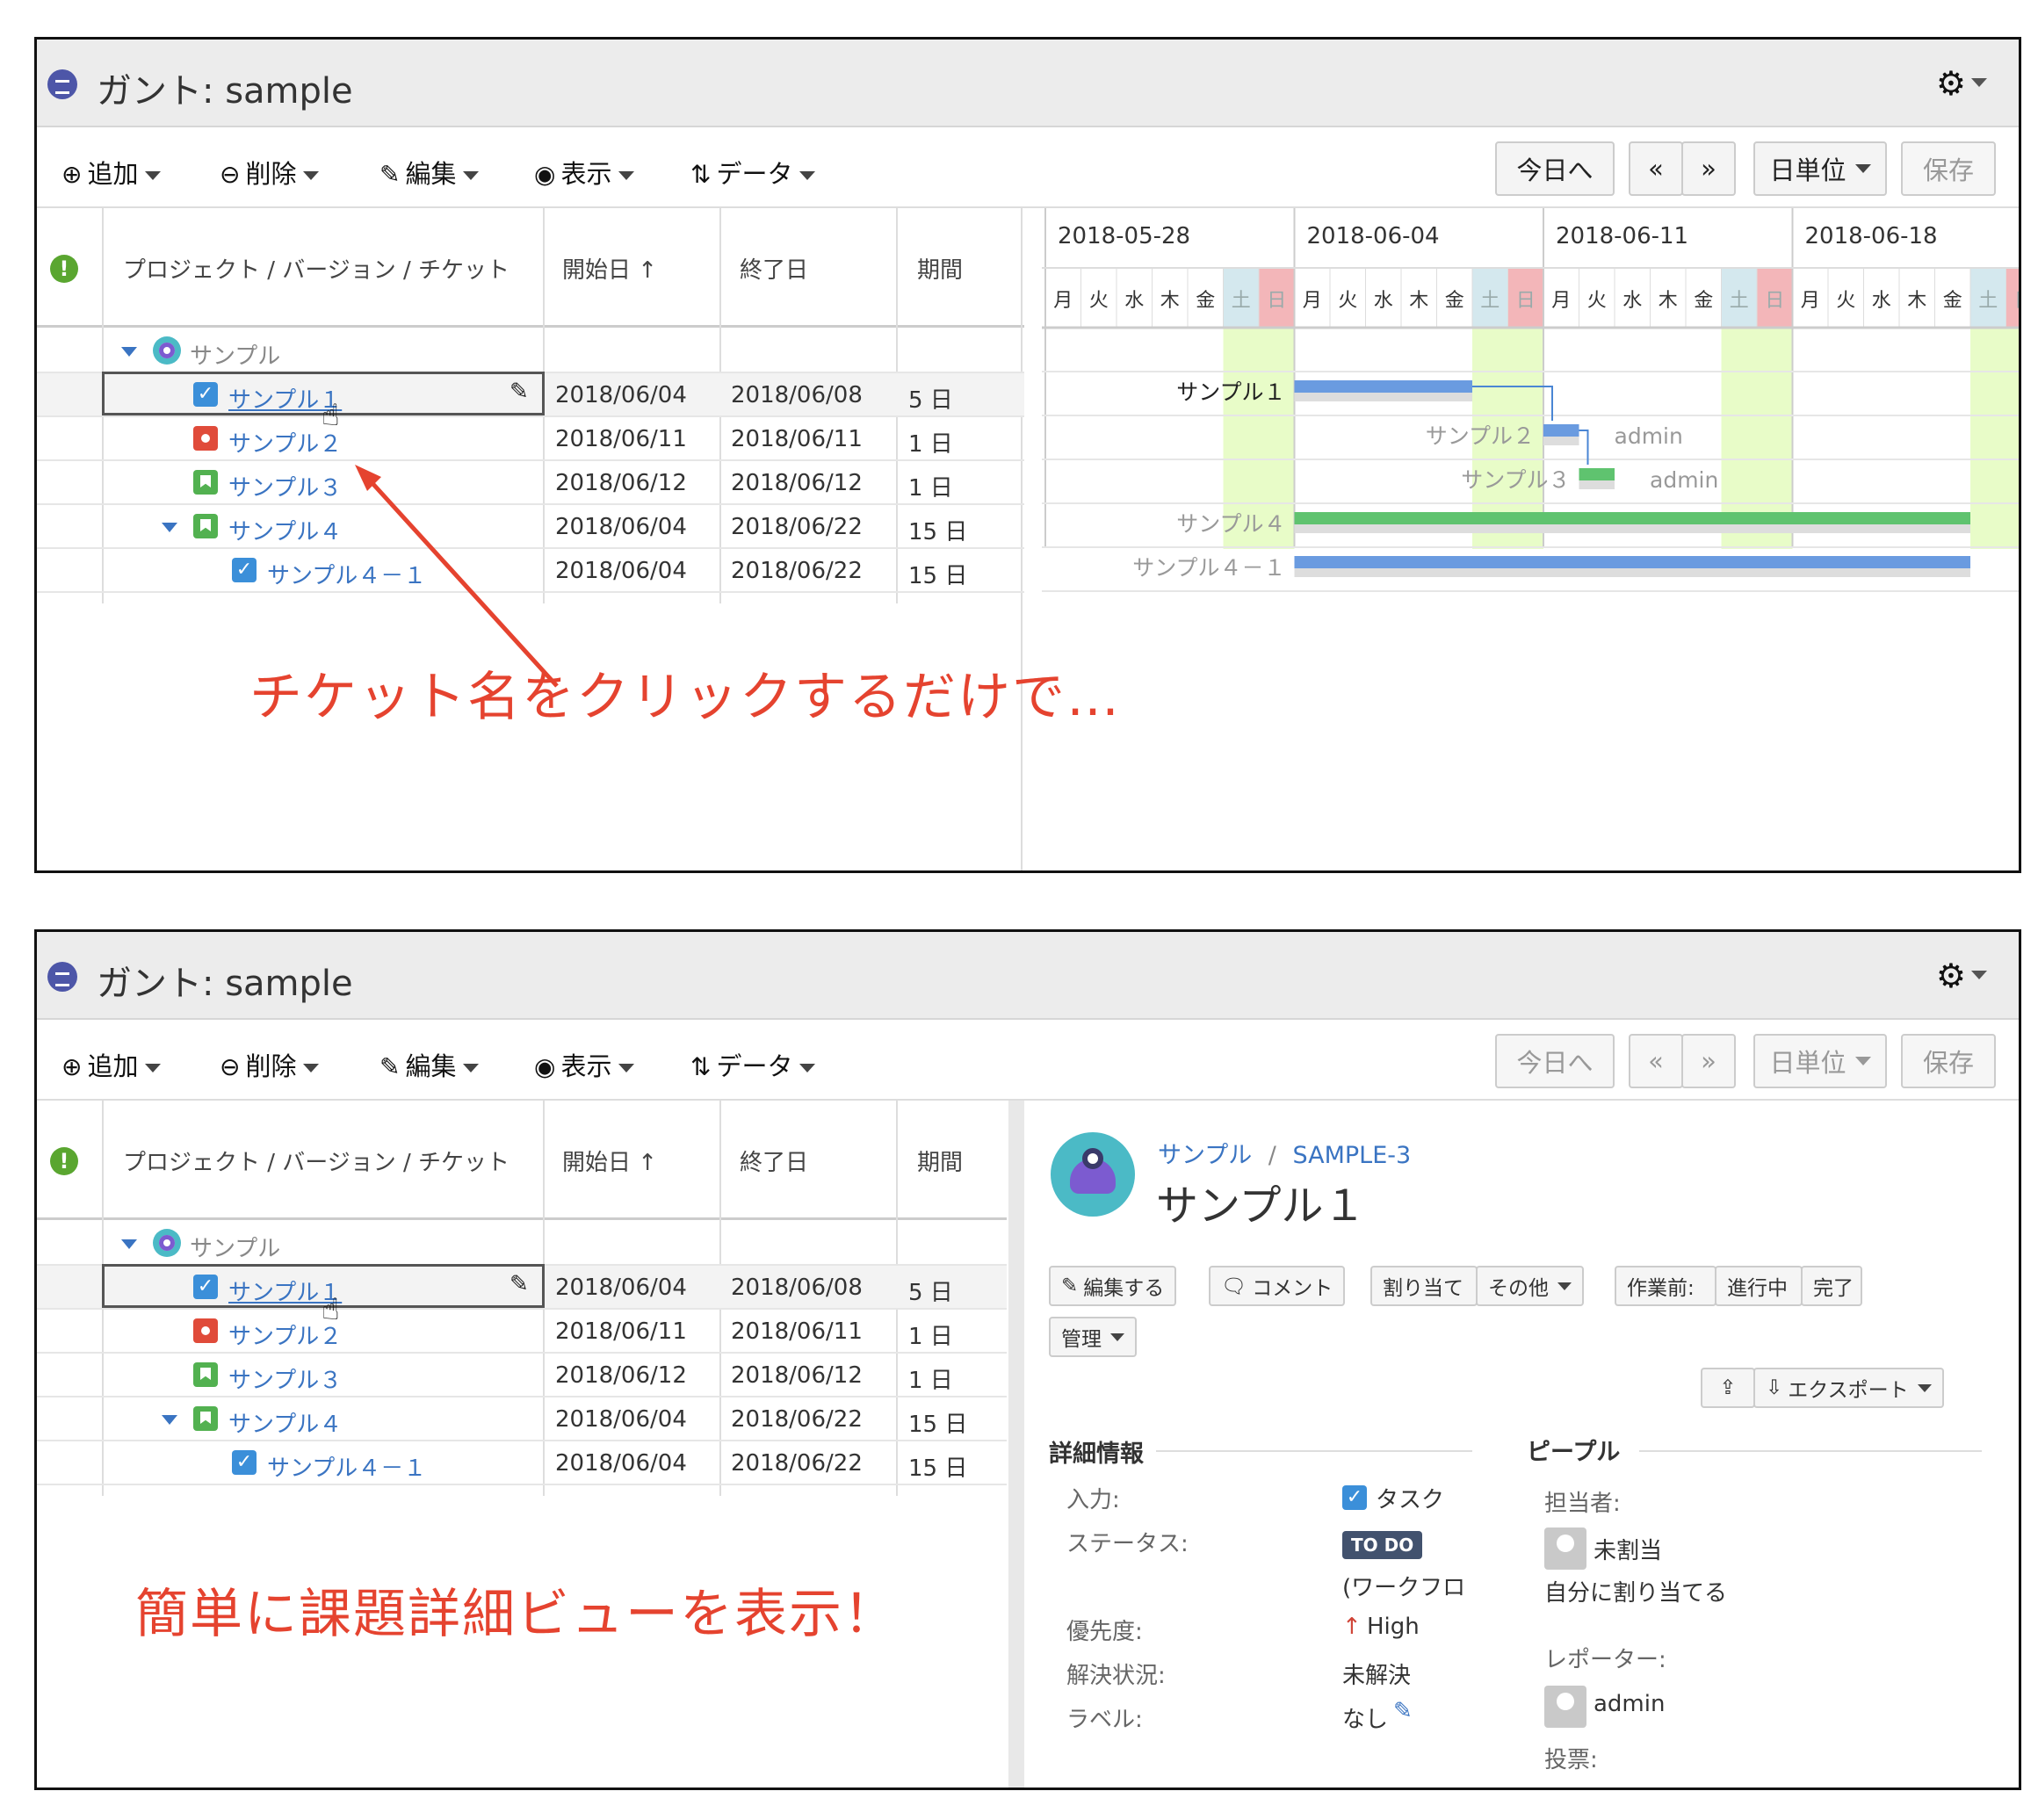 The height and width of the screenshot is (1820, 2038). What do you see at coordinates (797, 1463) in the screenshot?
I see `end-date: 2018/06/22` at bounding box center [797, 1463].